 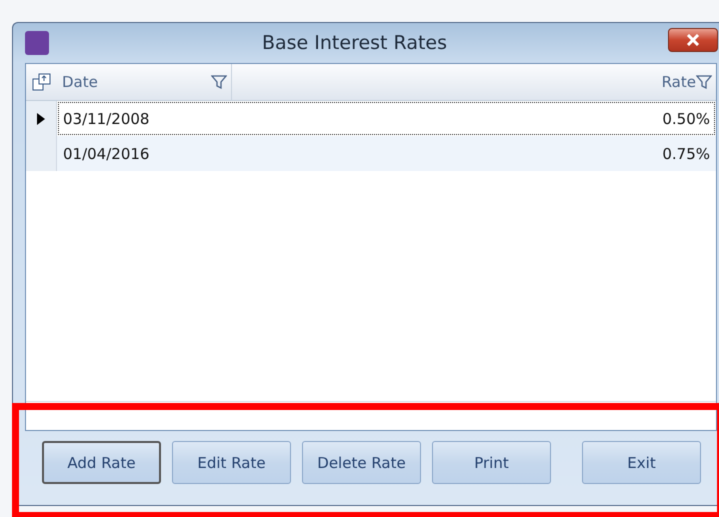 I want to click on close-icon, so click(x=693, y=40).